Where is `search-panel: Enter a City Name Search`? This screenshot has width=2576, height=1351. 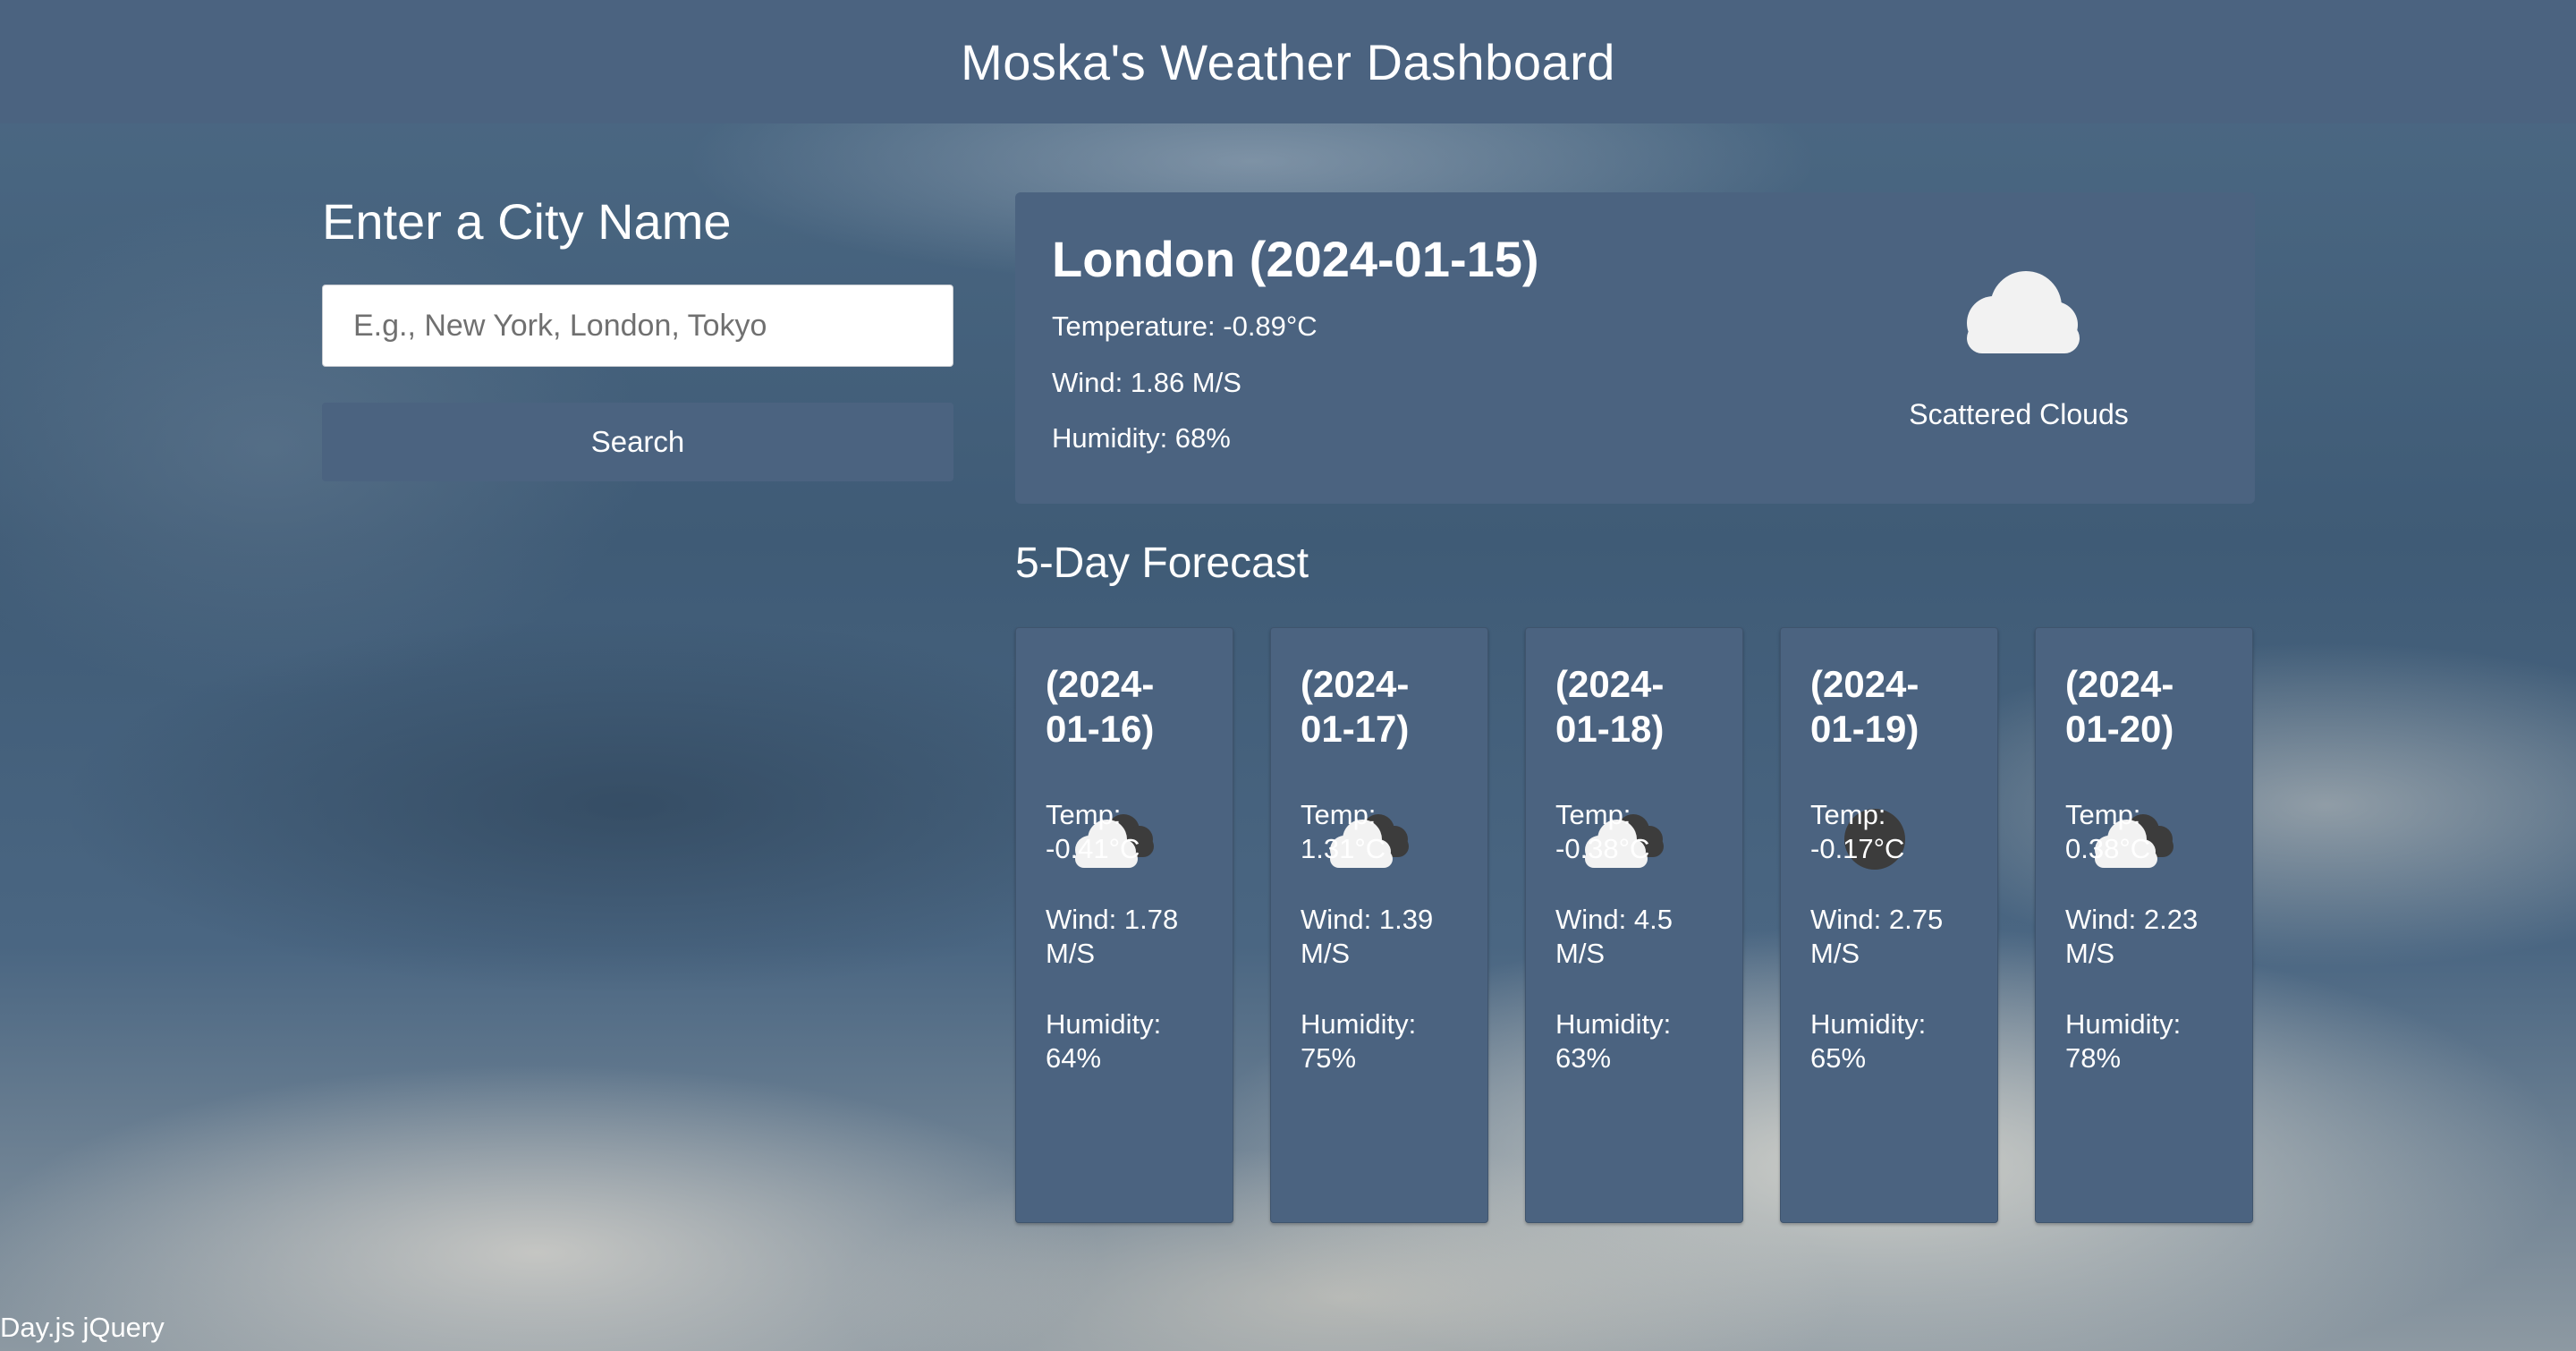 search-panel: Enter a City Name Search is located at coordinates (637, 336).